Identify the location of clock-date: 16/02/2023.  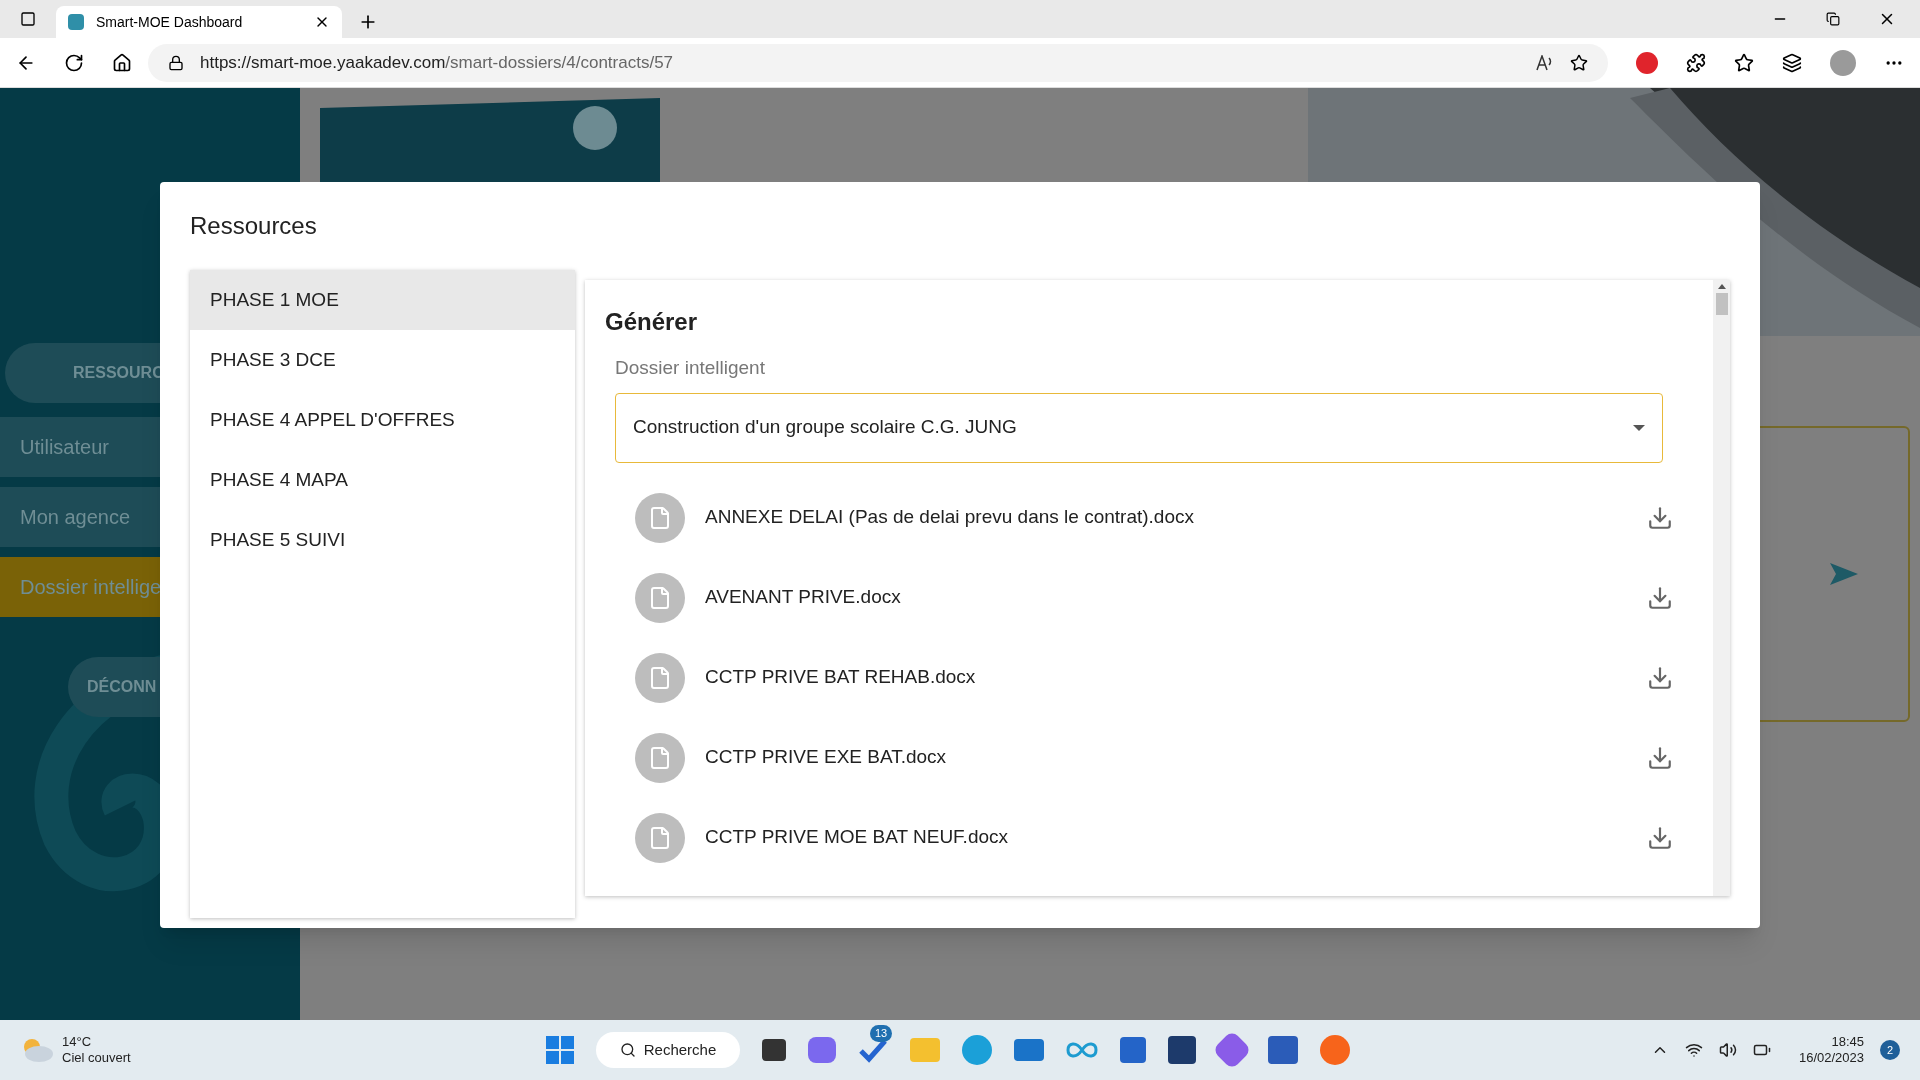
(1831, 1058).